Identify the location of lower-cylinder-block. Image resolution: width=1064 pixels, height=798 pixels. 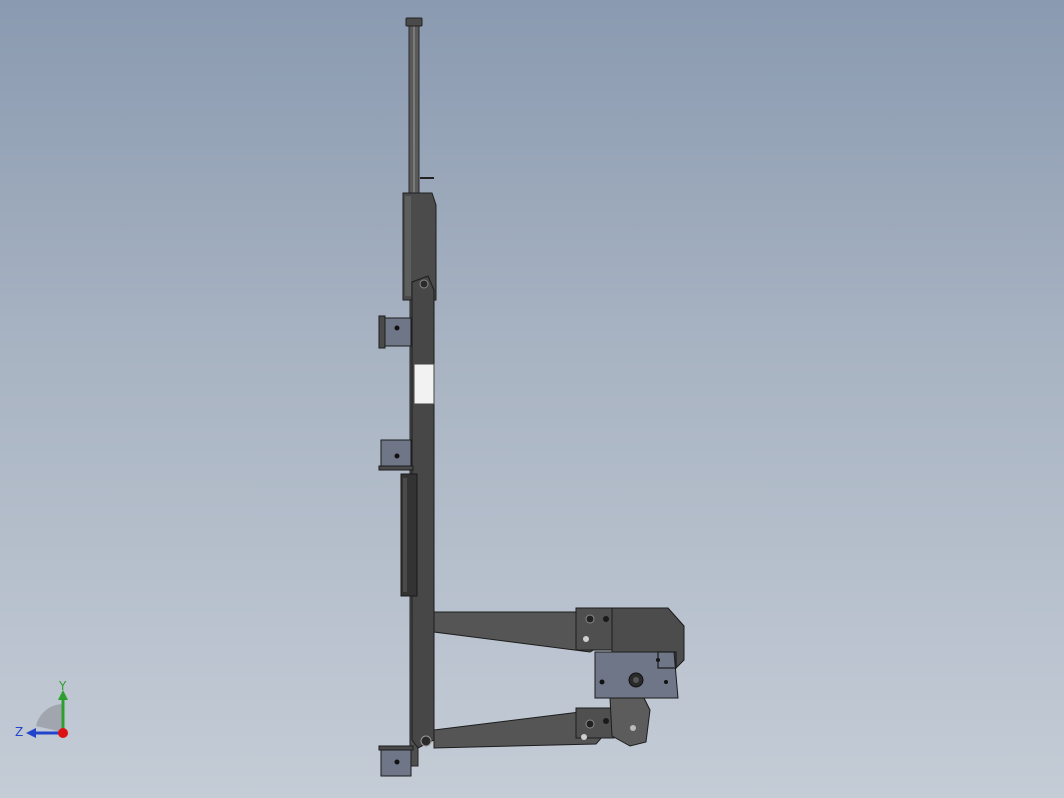
(409, 535).